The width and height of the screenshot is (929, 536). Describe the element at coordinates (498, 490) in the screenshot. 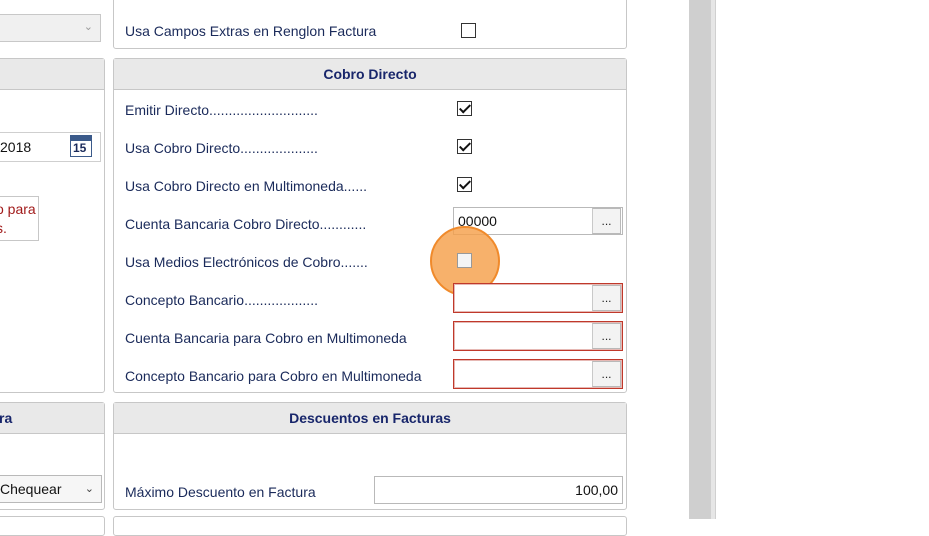

I see `maximo-descuento-field: 100,00` at that location.